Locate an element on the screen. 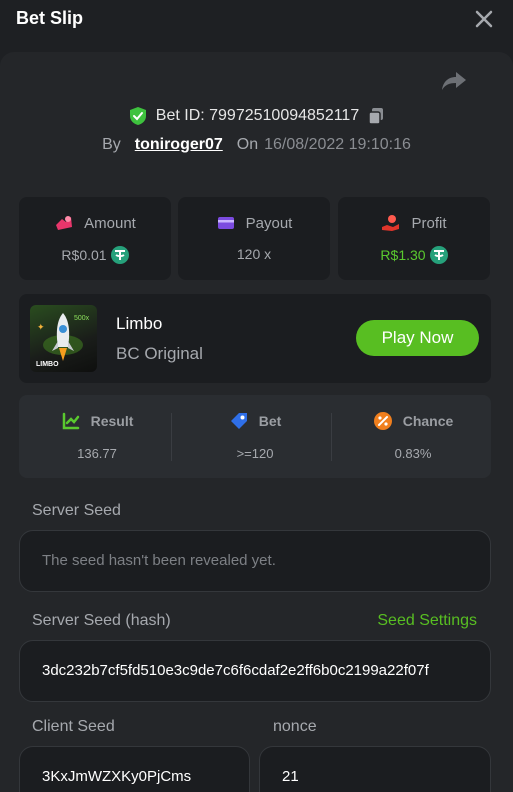 The height and width of the screenshot is (792, 513). bet-date: 16/08/2022 19:10:16 is located at coordinates (337, 144).